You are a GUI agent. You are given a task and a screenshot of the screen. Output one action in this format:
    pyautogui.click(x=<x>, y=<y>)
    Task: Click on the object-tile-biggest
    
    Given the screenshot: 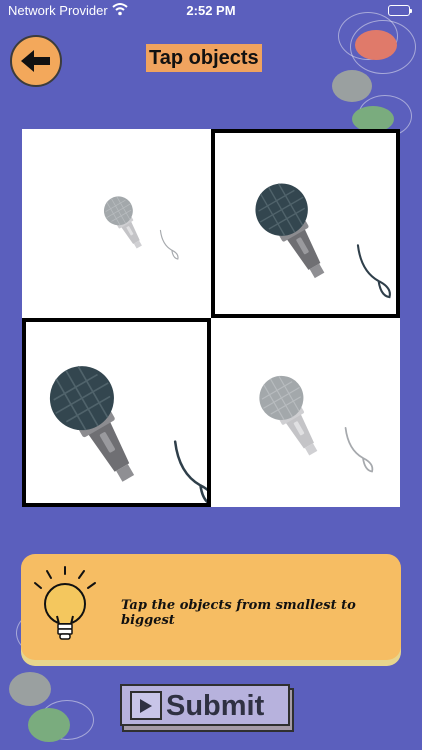 What is the action you would take?
    pyautogui.click(x=116, y=412)
    